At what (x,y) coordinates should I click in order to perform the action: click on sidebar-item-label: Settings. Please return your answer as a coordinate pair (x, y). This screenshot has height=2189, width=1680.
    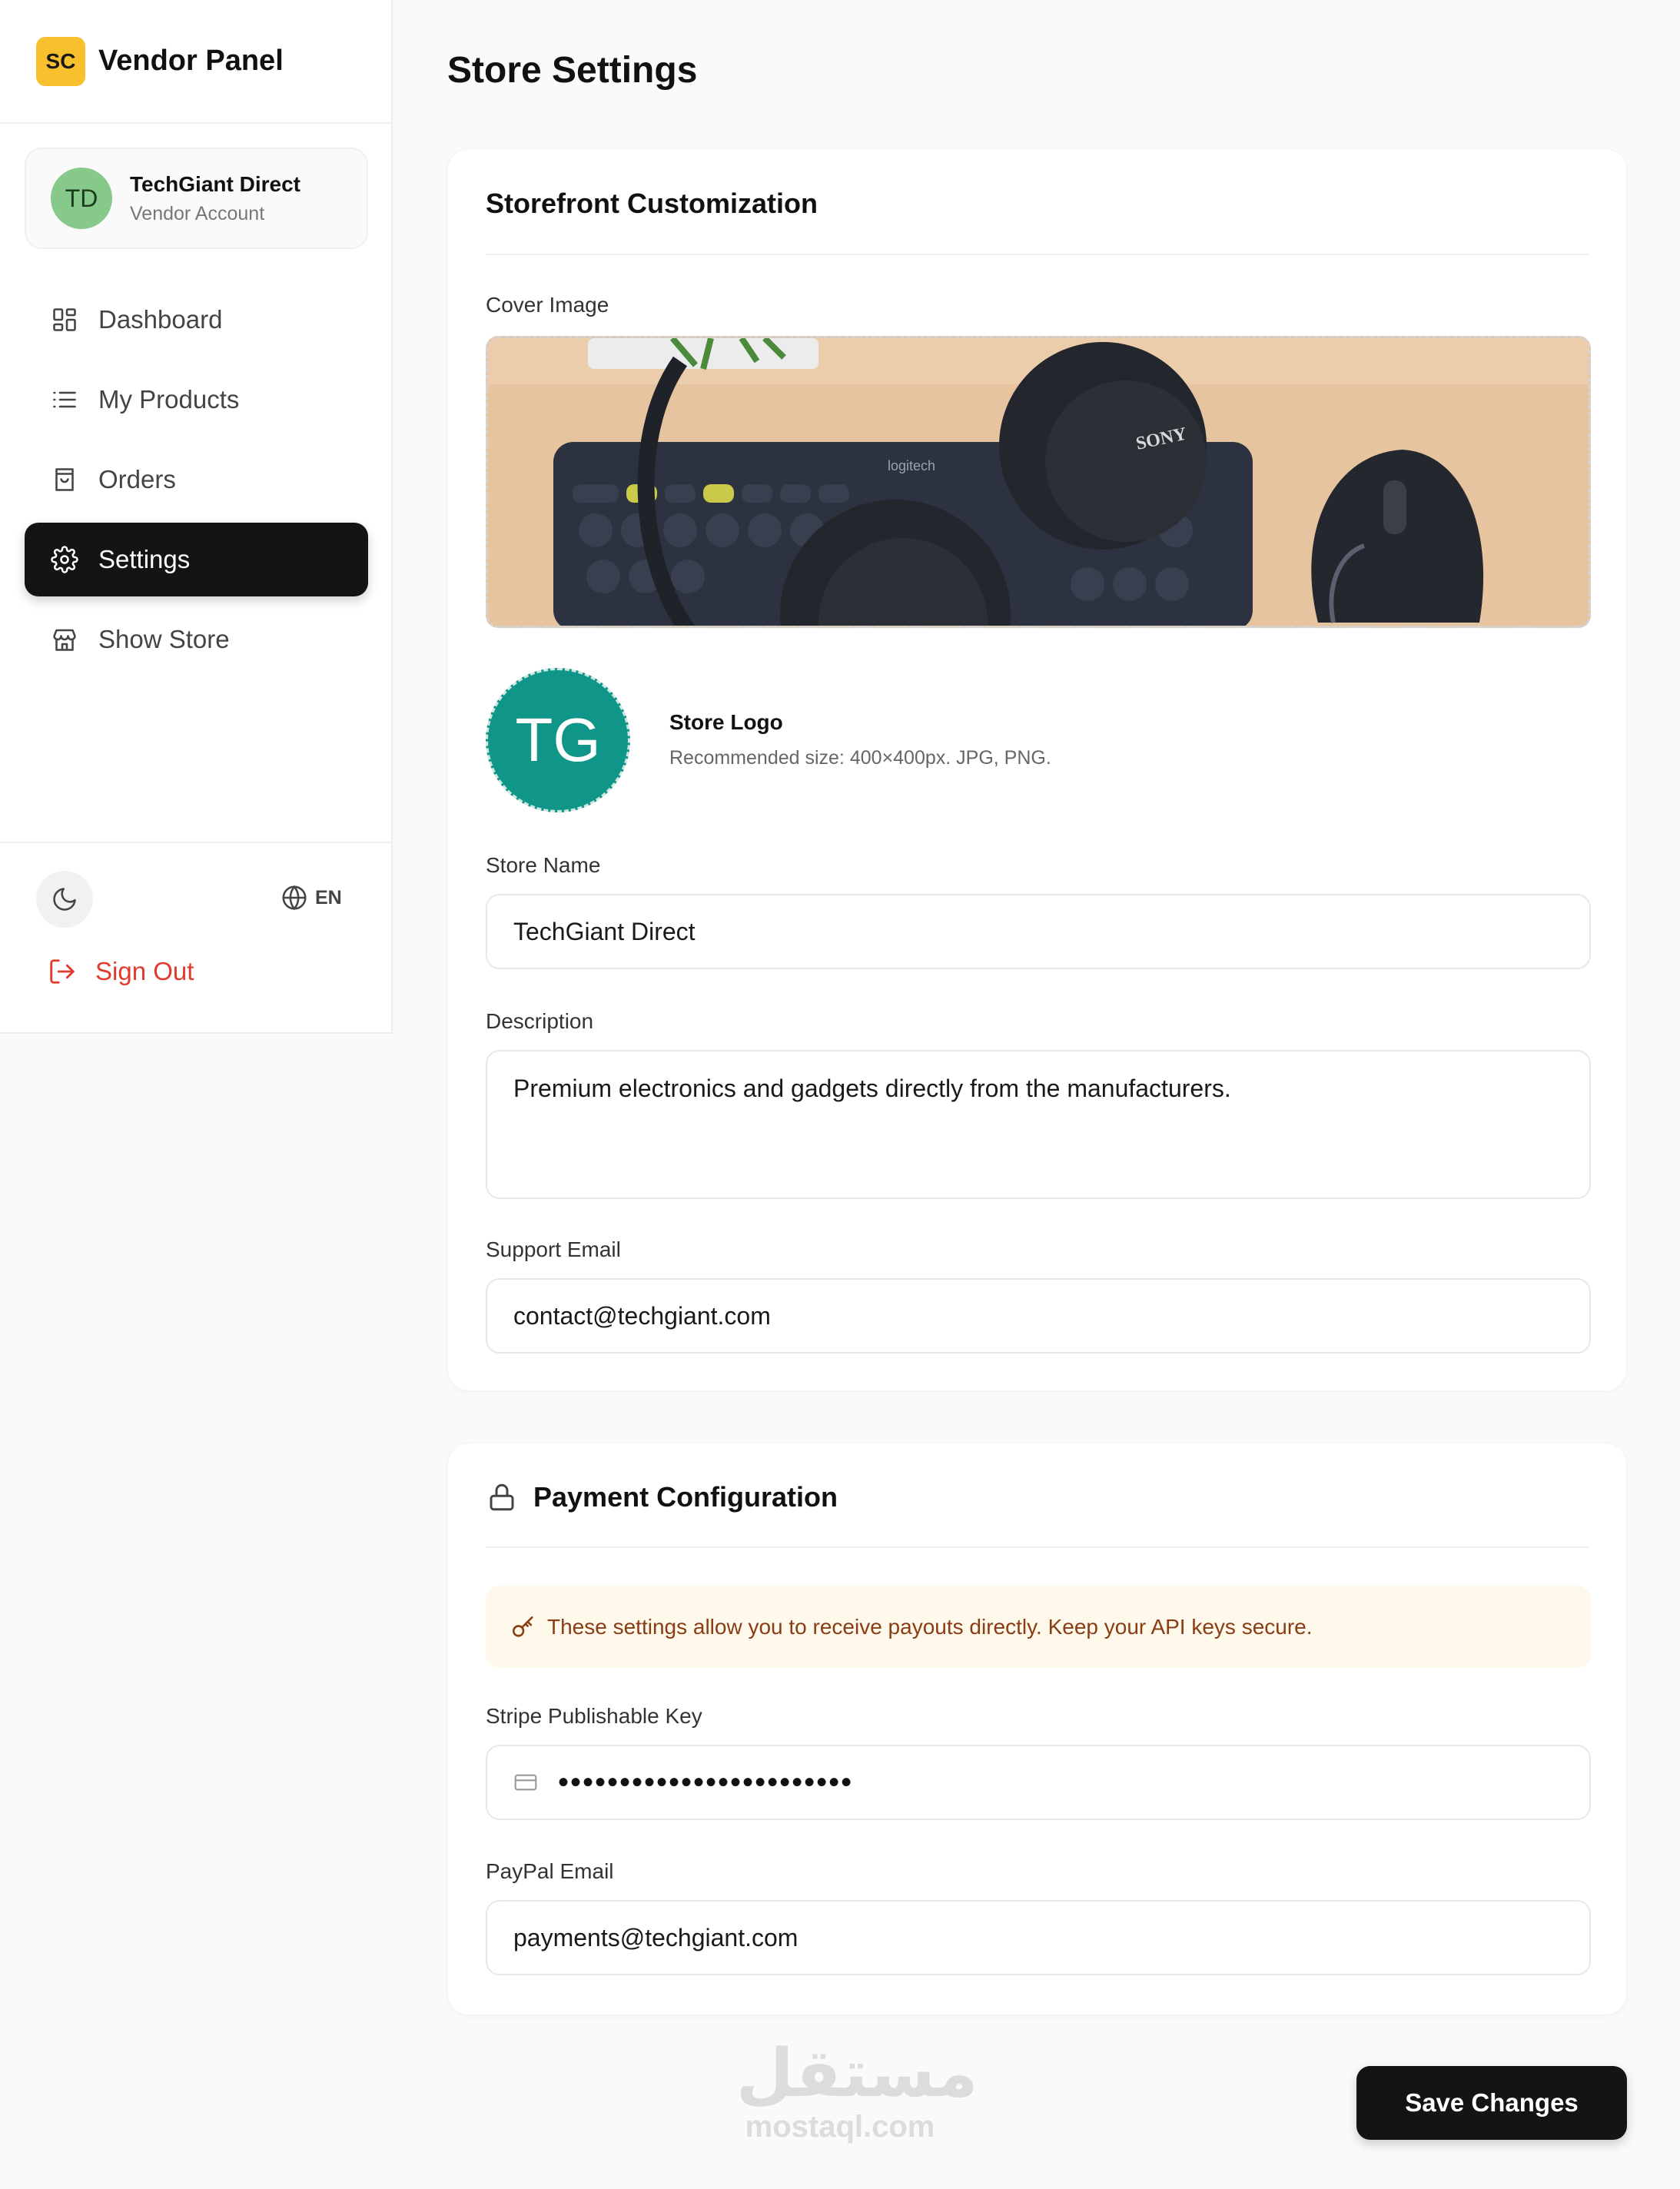
    Looking at the image, I should click on (144, 559).